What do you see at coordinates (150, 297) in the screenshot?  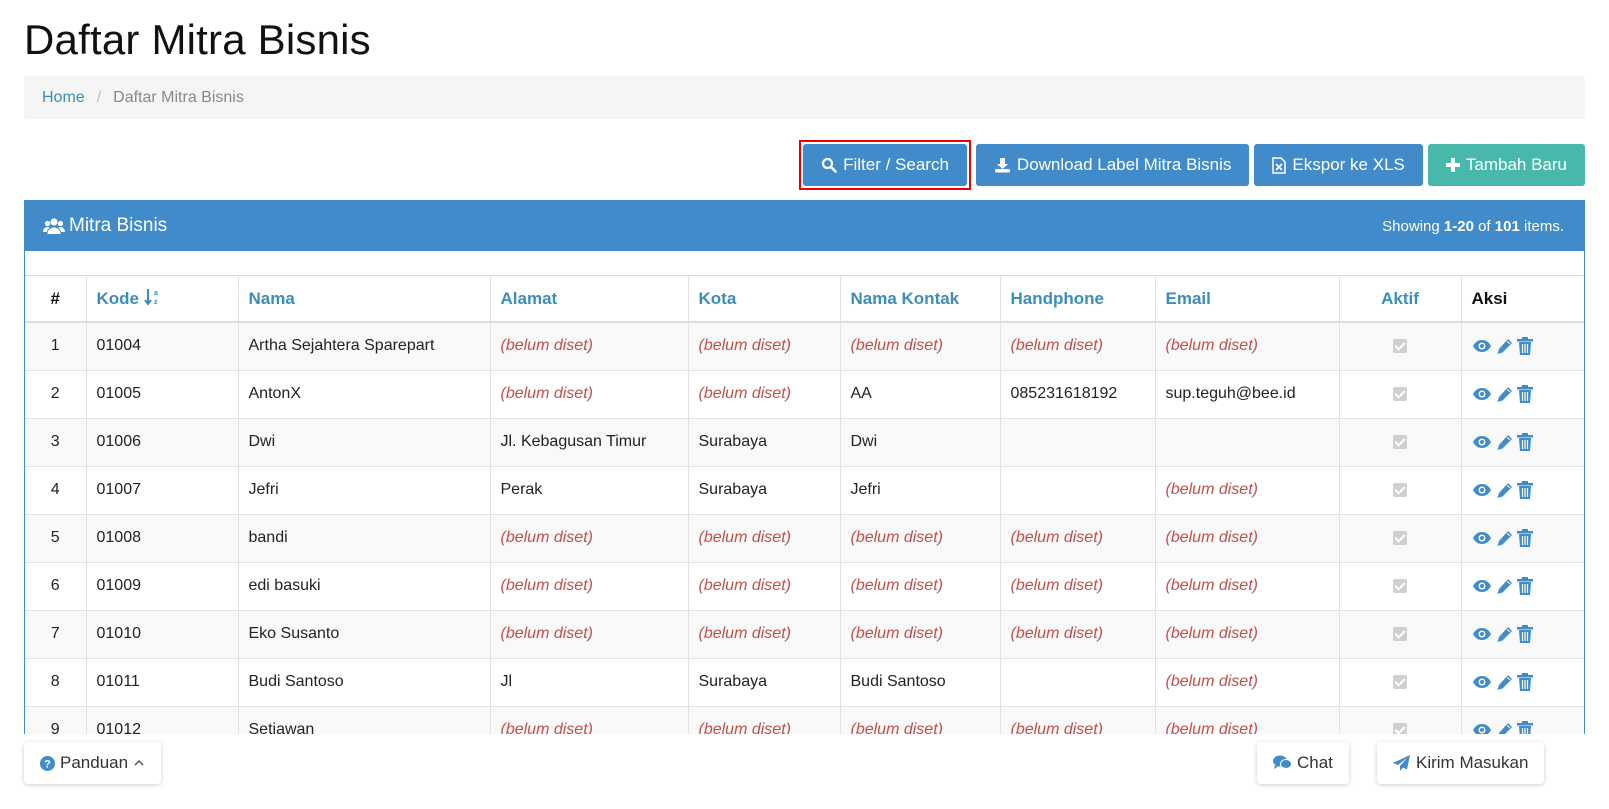 I see `sort-asc-icon: az` at bounding box center [150, 297].